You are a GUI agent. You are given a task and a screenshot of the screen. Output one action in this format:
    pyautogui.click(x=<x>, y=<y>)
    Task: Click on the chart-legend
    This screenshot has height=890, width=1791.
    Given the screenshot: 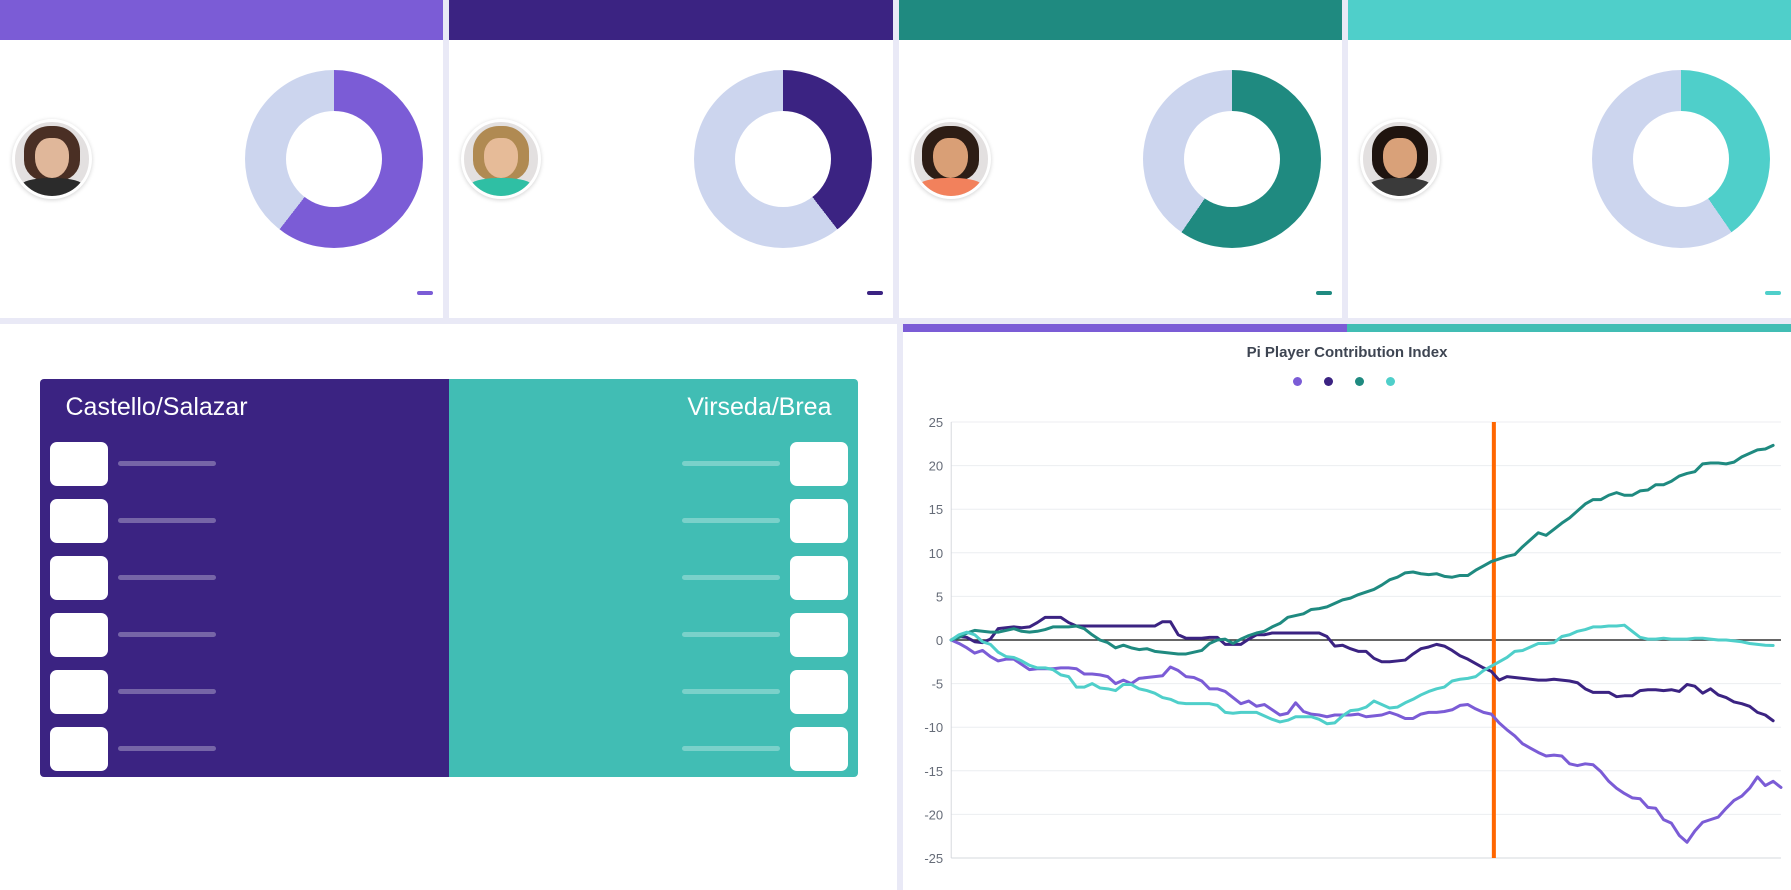 What is the action you would take?
    pyautogui.click(x=1347, y=381)
    